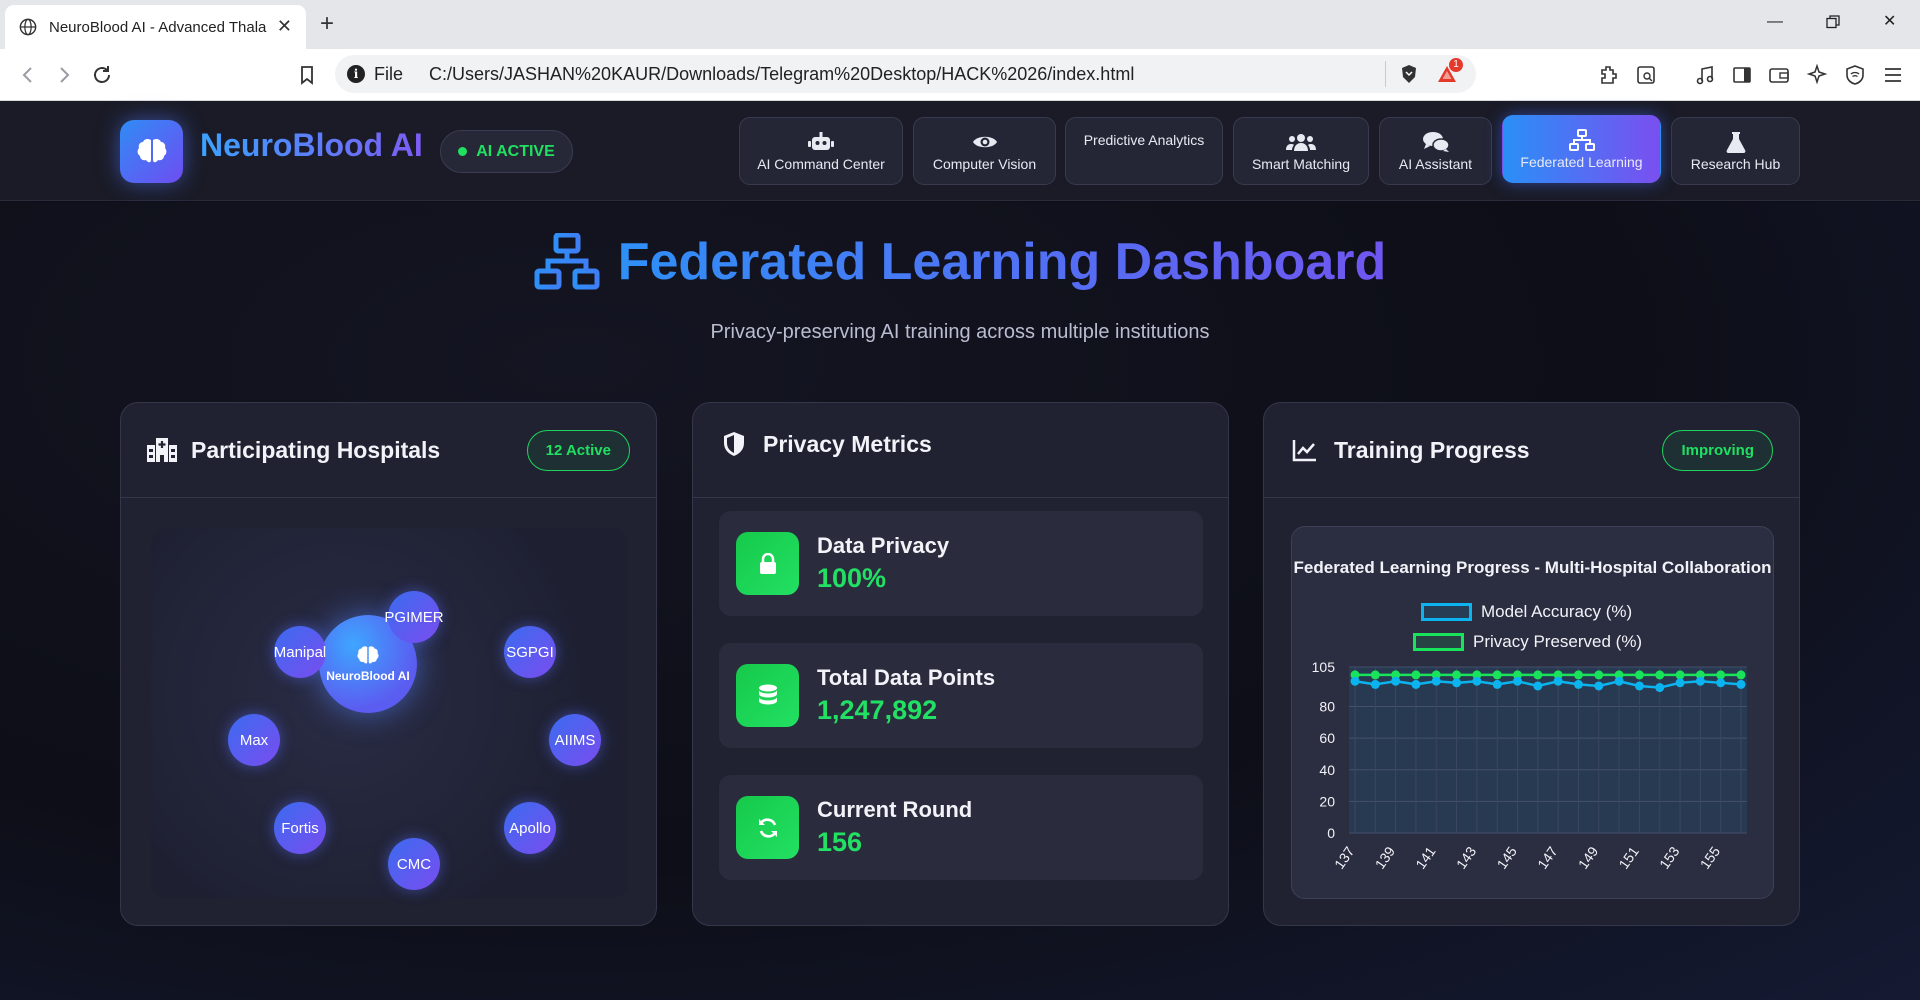 This screenshot has height=1000, width=1920. I want to click on nav-ai-assistant: AI Assistant, so click(1435, 151).